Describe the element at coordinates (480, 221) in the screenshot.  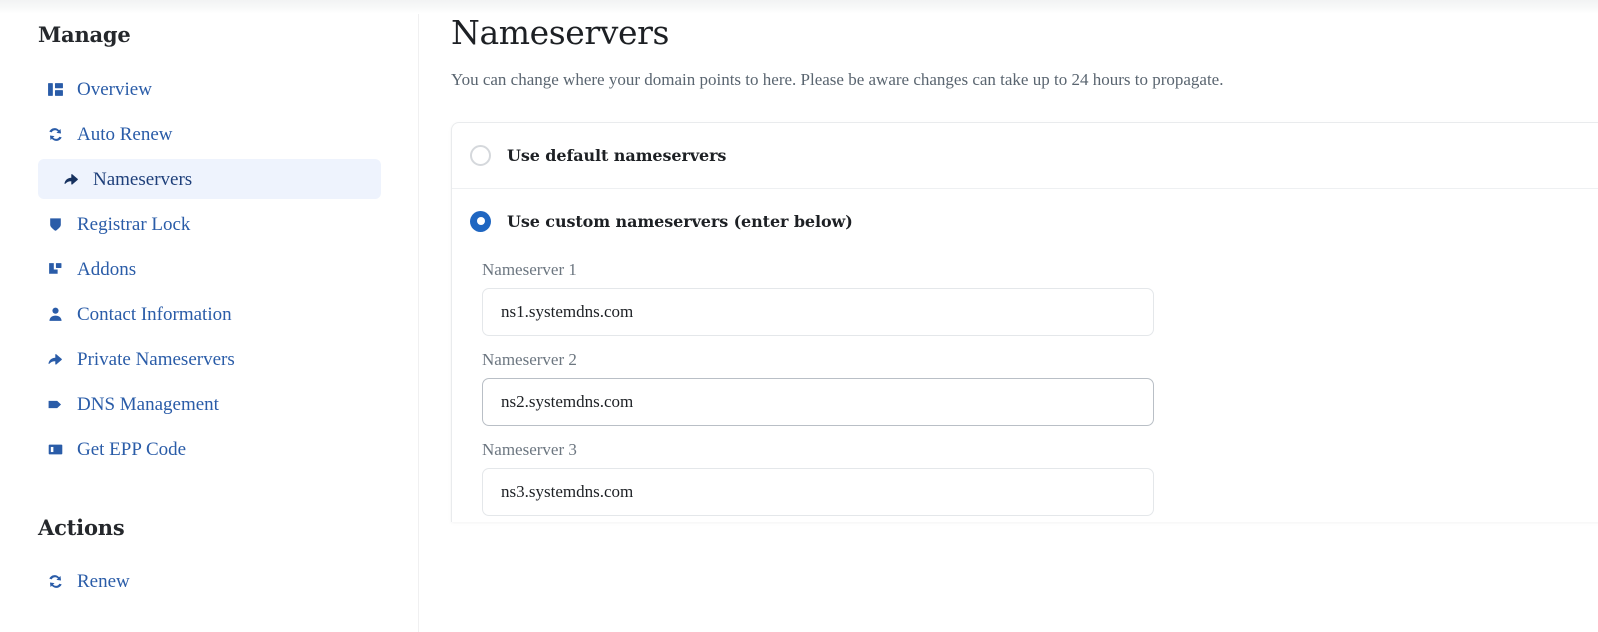
I see `radio-custom-nameservers` at that location.